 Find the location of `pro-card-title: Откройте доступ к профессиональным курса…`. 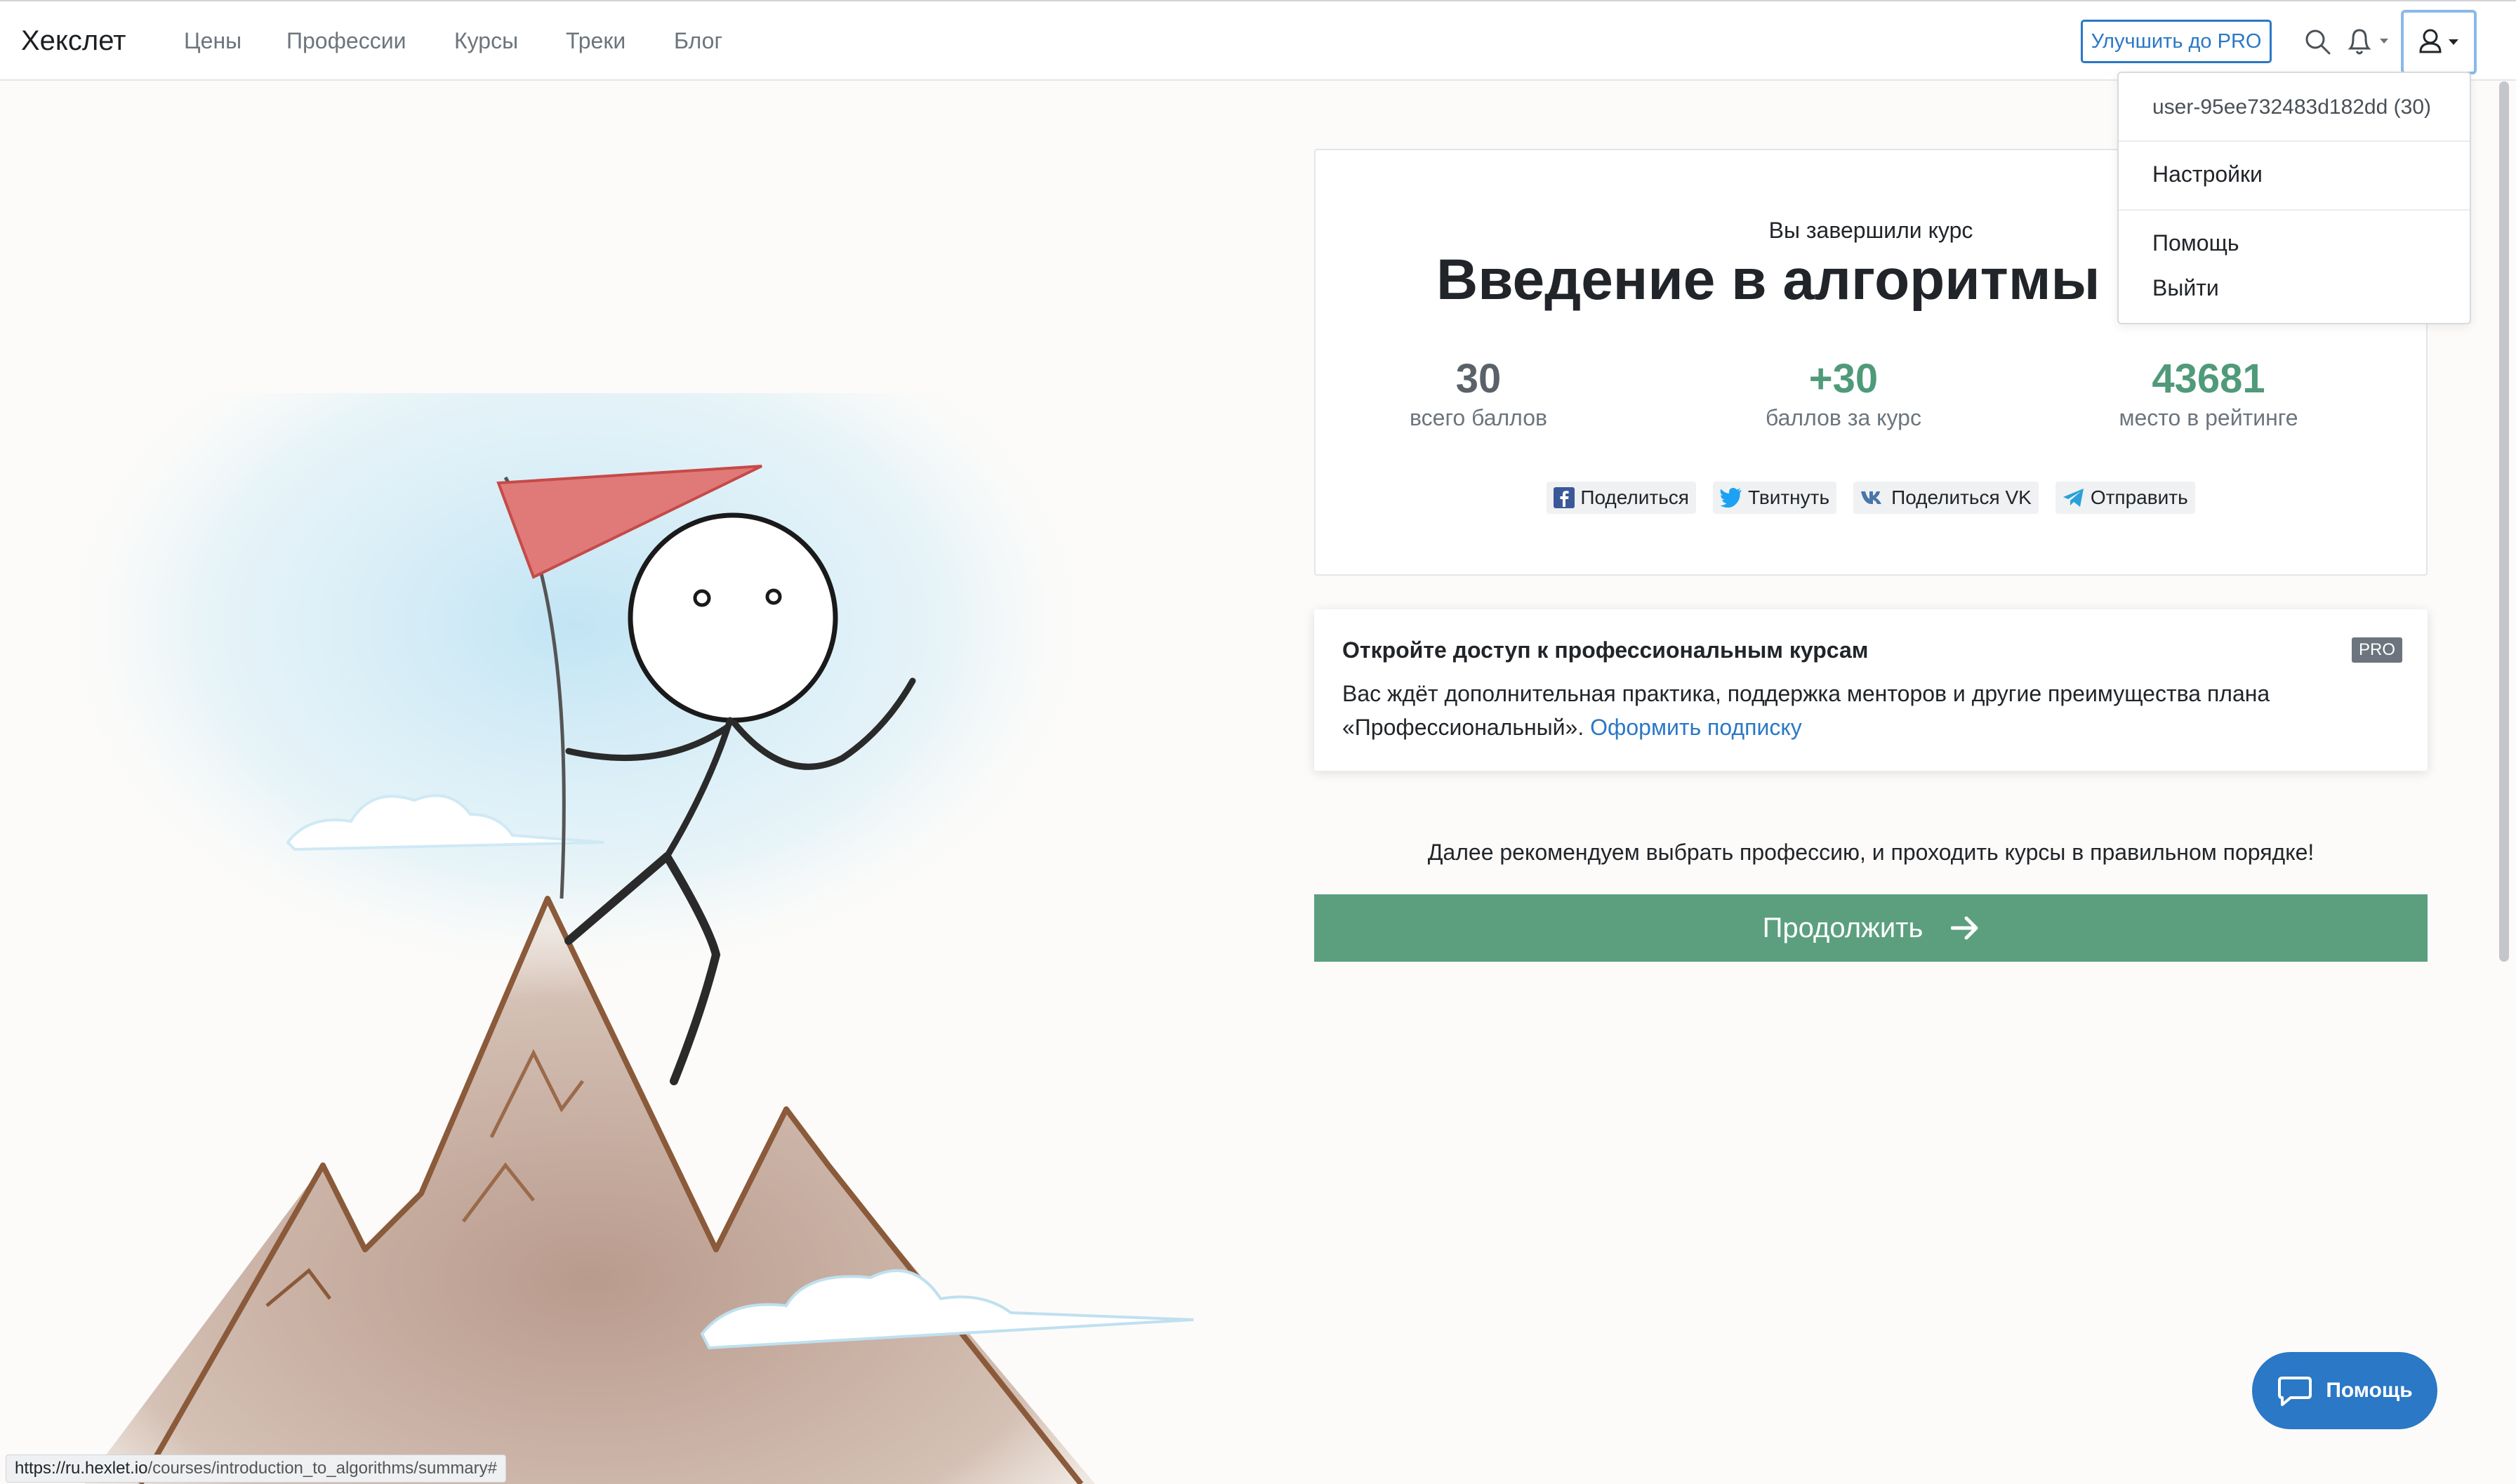

pro-card-title: Откройте доступ к профессиональным курса… is located at coordinates (1605, 650).